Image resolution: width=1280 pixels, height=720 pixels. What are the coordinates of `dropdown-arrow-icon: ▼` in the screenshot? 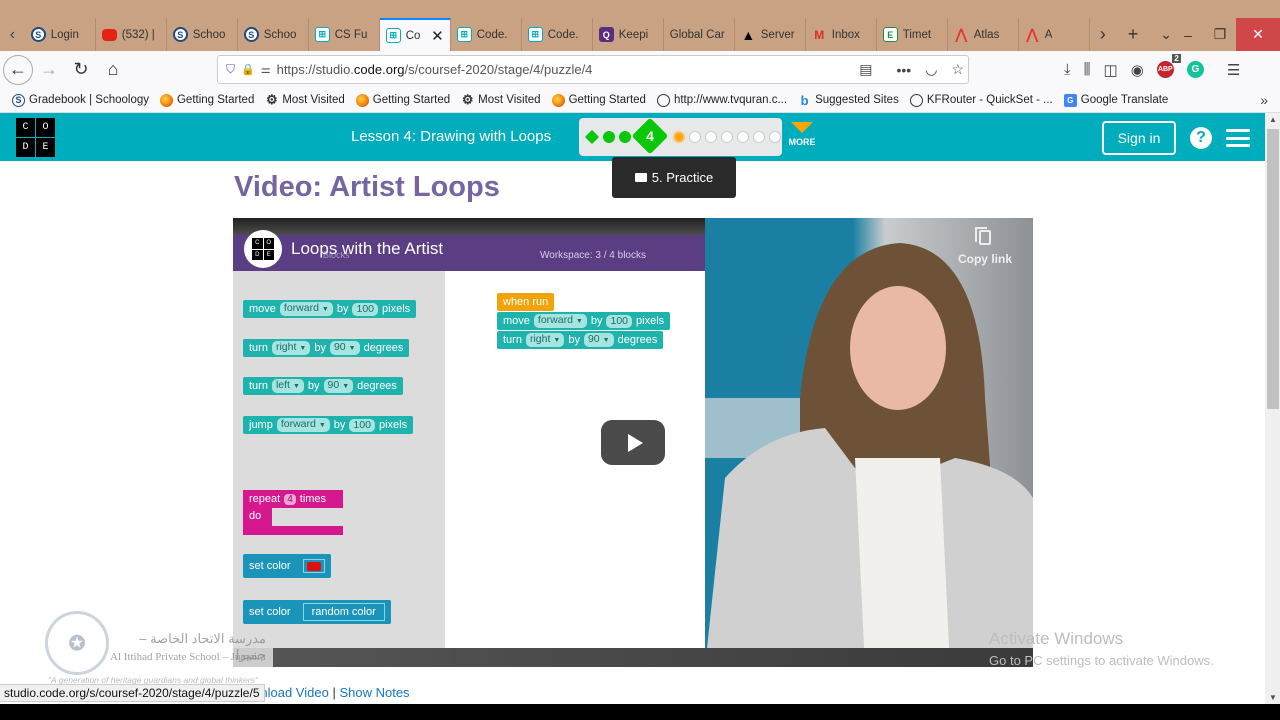 It's located at (352, 348).